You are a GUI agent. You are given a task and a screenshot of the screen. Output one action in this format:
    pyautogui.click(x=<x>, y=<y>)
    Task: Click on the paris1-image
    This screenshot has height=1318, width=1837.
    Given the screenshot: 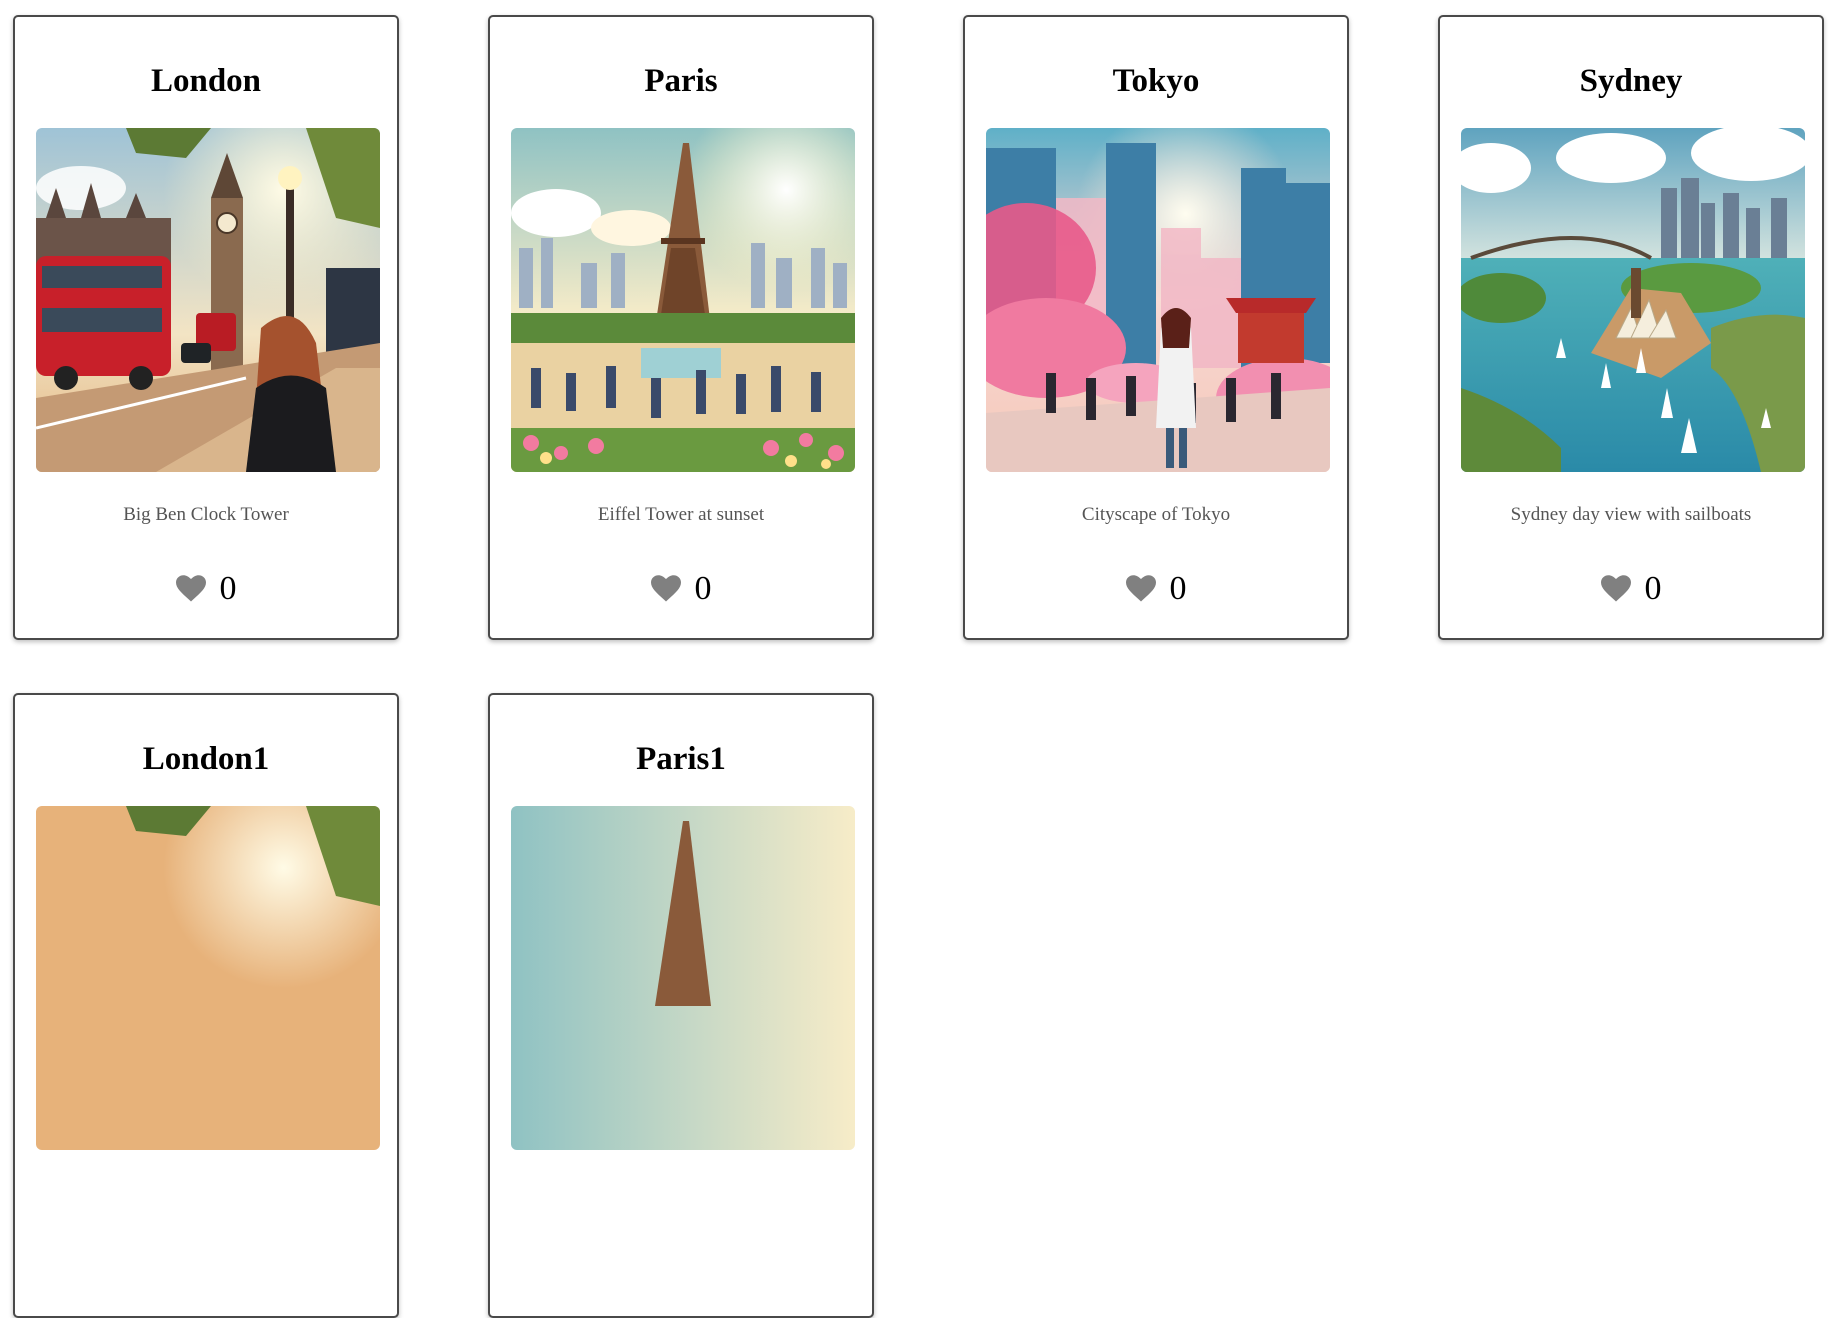 What is the action you would take?
    pyautogui.click(x=683, y=978)
    